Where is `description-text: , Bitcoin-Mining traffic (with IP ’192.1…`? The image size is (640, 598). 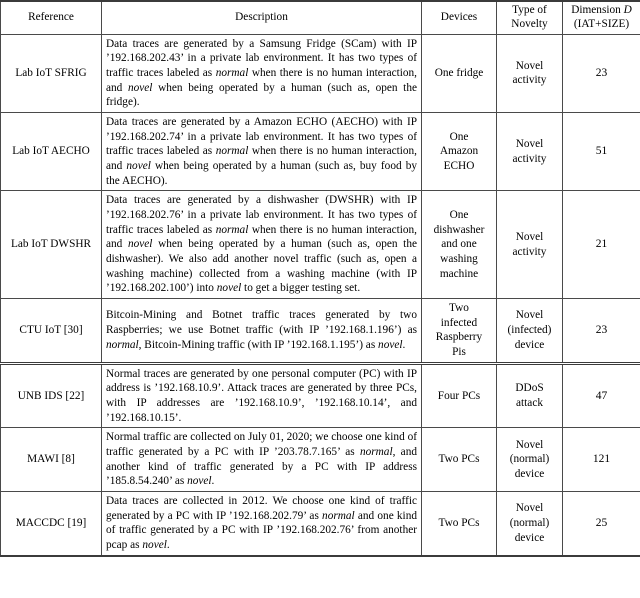
description-text: , Bitcoin-Mining traffic (with IP ’192.1… is located at coordinates (258, 344).